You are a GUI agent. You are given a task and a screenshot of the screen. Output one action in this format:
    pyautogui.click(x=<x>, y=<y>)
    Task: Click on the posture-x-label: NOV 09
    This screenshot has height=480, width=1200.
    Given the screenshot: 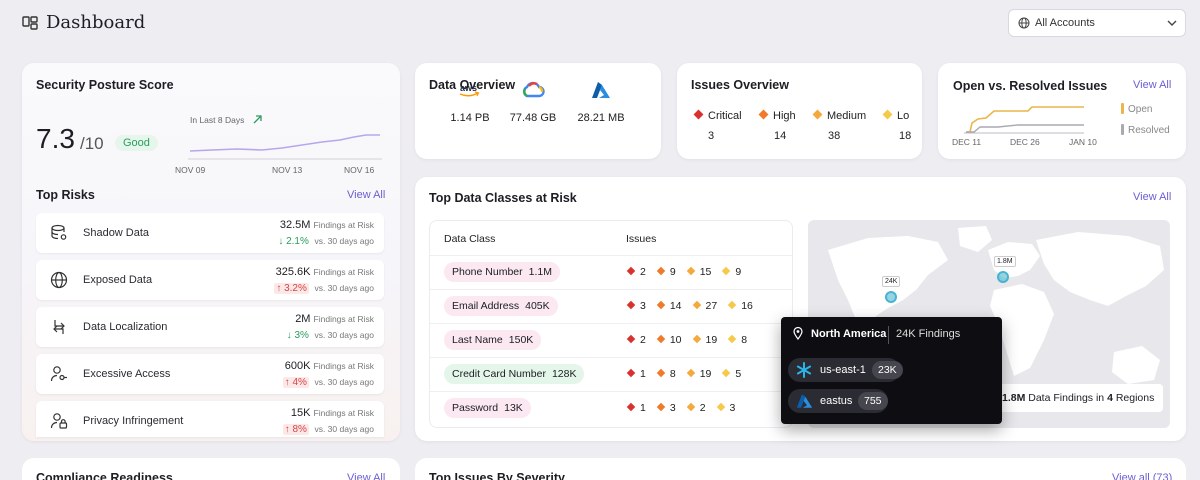 What is the action you would take?
    pyautogui.click(x=190, y=170)
    